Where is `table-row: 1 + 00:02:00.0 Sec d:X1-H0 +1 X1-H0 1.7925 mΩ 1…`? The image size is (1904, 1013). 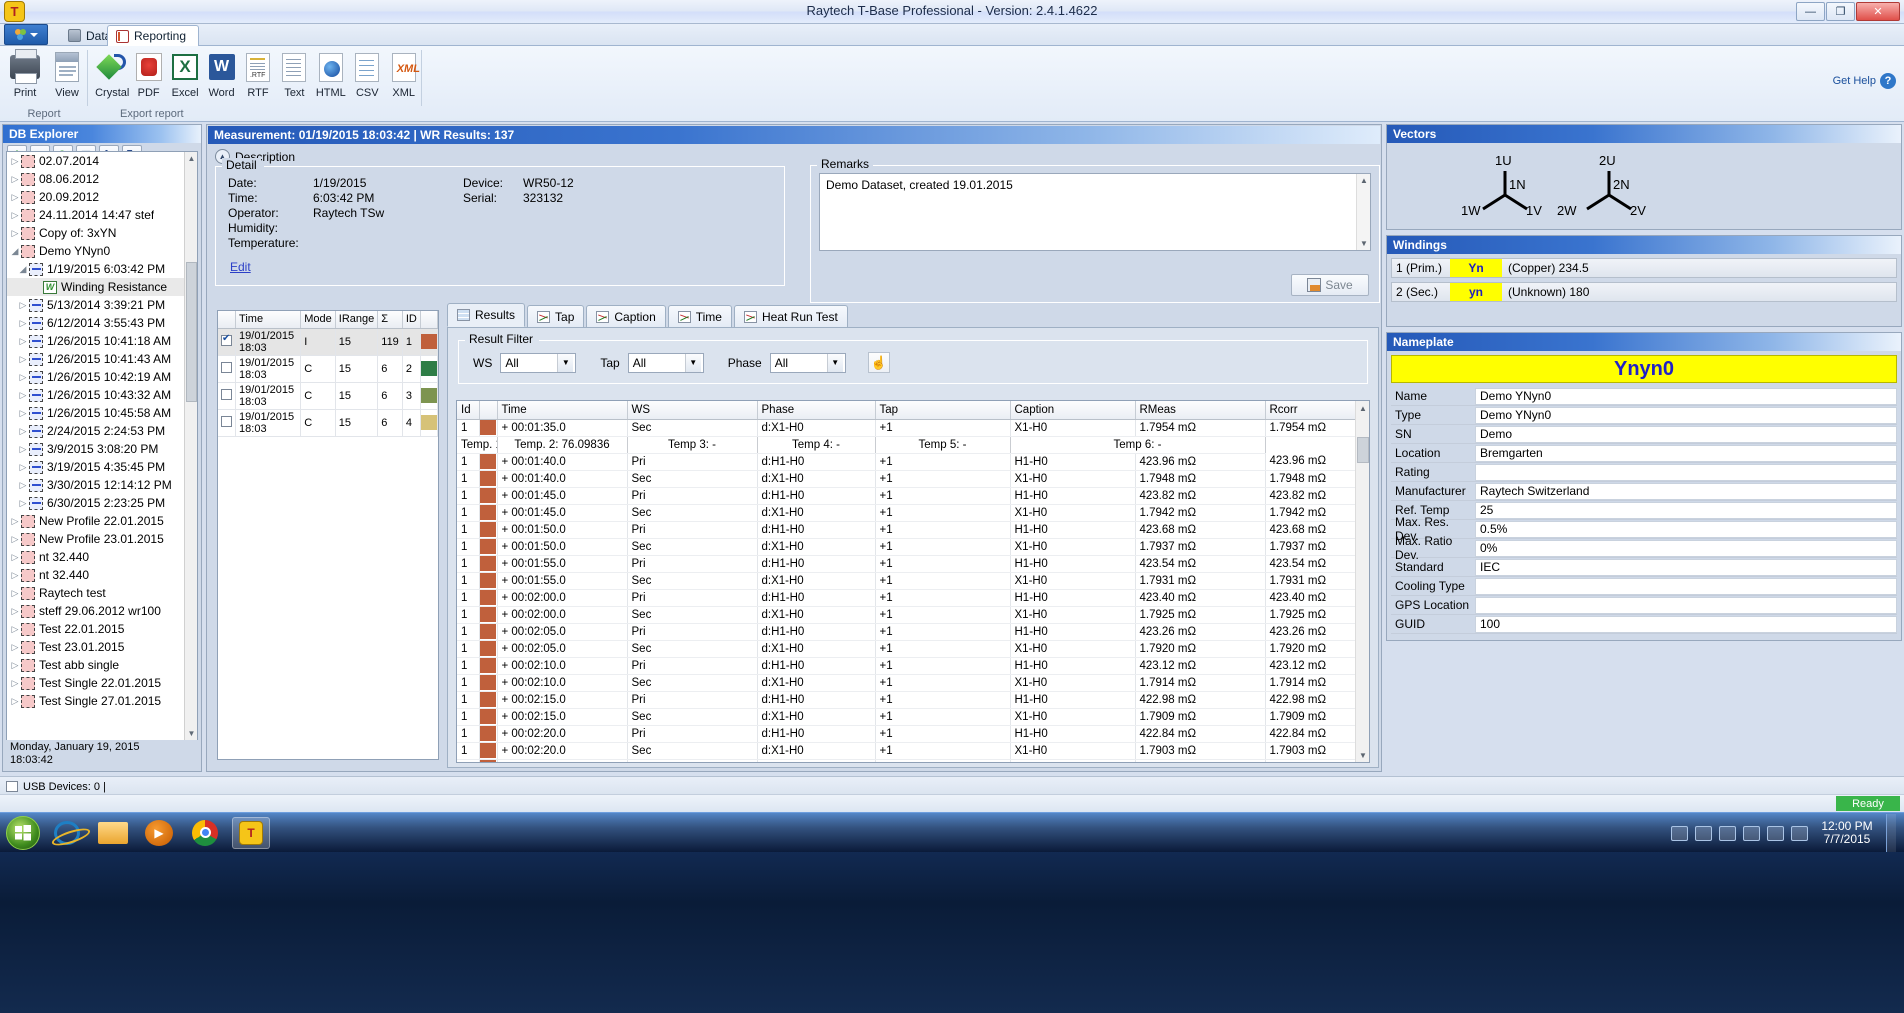 table-row: 1 + 00:02:00.0 Sec d:X1-H0 +1 X1-H0 1.7925 mΩ 1… is located at coordinates (913, 615).